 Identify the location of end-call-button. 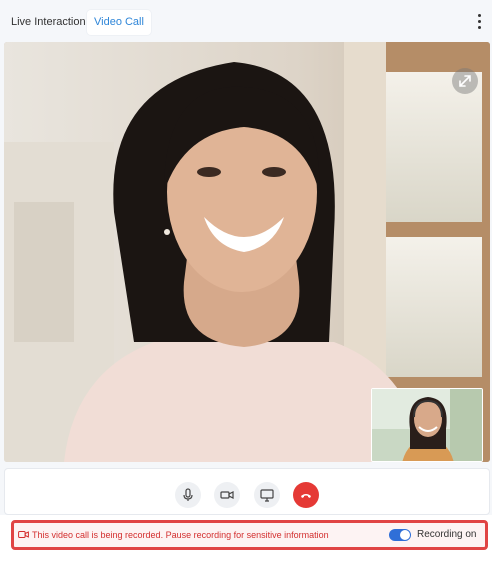
(306, 495).